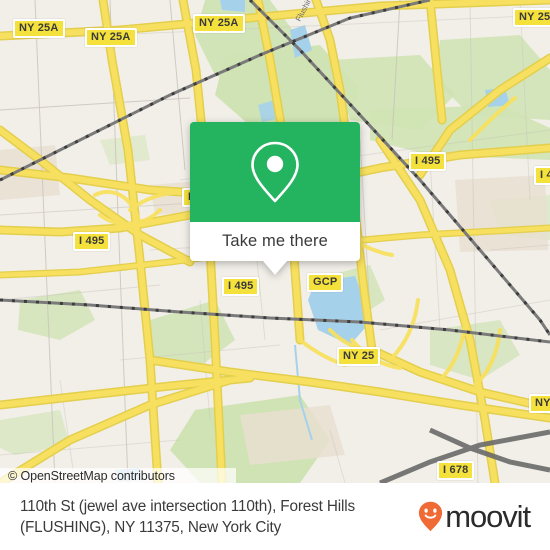 This screenshot has width=550, height=550. I want to click on popup-pointer-tail, so click(275, 268).